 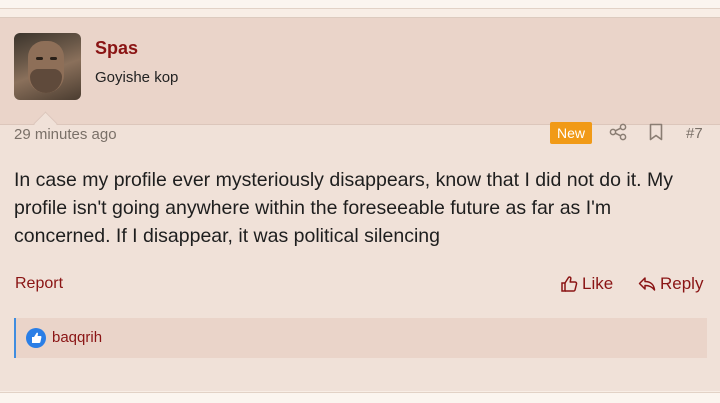 What do you see at coordinates (360, 4) in the screenshot?
I see `previous-post-edge` at bounding box center [360, 4].